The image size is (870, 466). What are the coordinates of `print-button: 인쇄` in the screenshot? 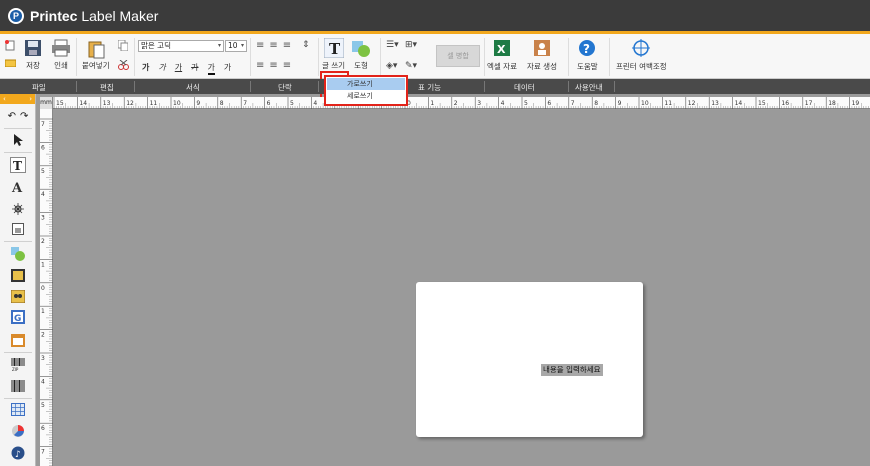 It's located at (61, 55).